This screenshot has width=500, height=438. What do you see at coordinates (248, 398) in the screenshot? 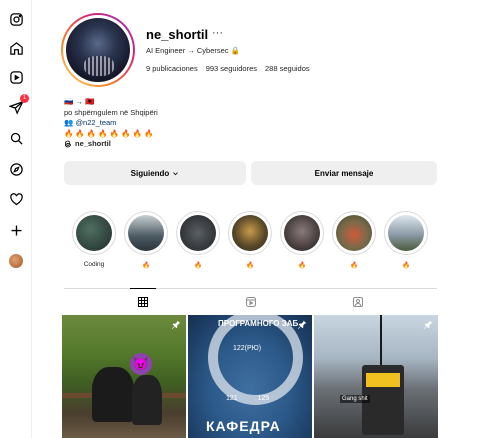
I see `post-2-emblem-numbers: 121 125` at bounding box center [248, 398].